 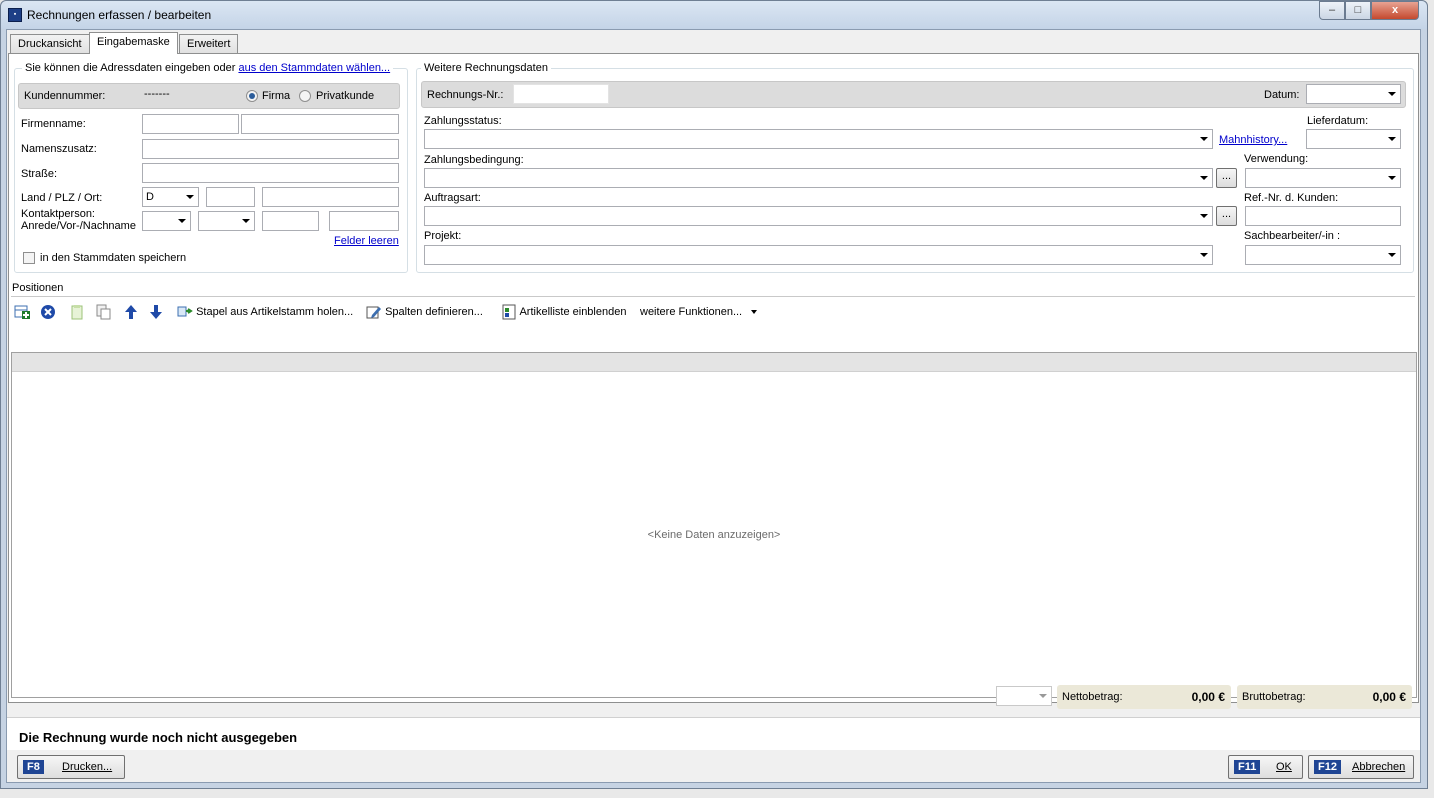 What do you see at coordinates (150, 197) in the screenshot?
I see `country-value: D` at bounding box center [150, 197].